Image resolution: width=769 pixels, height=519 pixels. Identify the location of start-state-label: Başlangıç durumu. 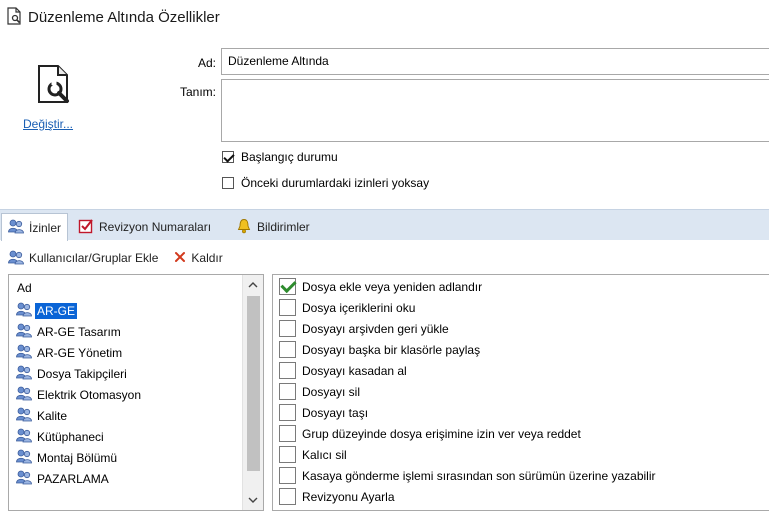
(289, 157).